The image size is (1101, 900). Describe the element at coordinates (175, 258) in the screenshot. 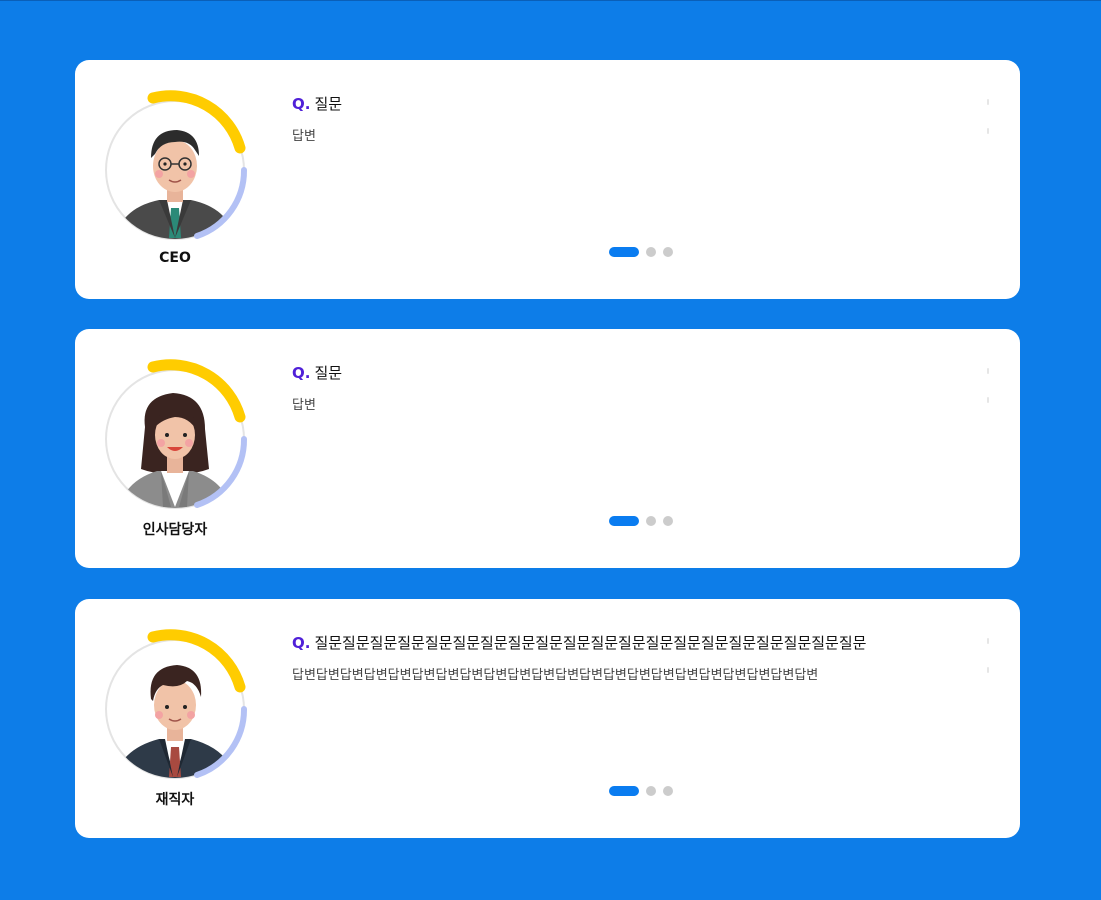

I see `role-label: CEO` at that location.